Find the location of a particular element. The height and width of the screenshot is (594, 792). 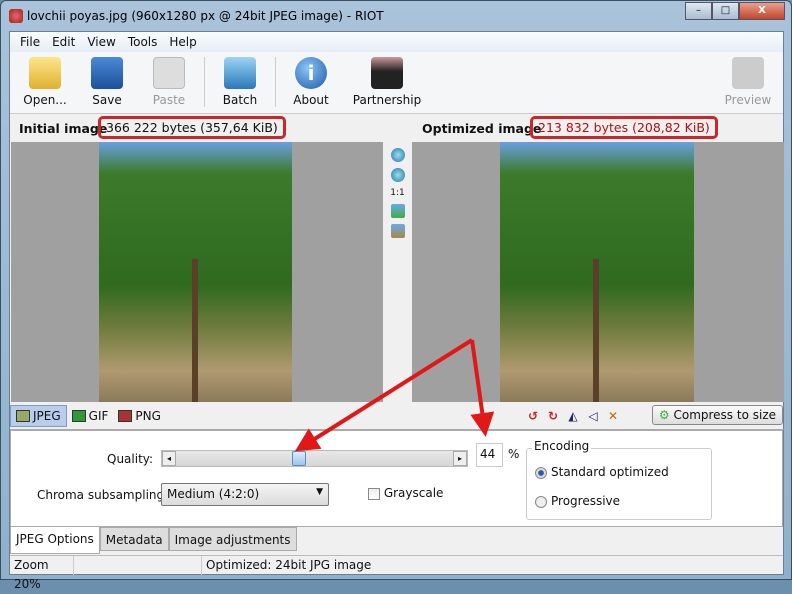

arrow-to-slider is located at coordinates (384, 395).